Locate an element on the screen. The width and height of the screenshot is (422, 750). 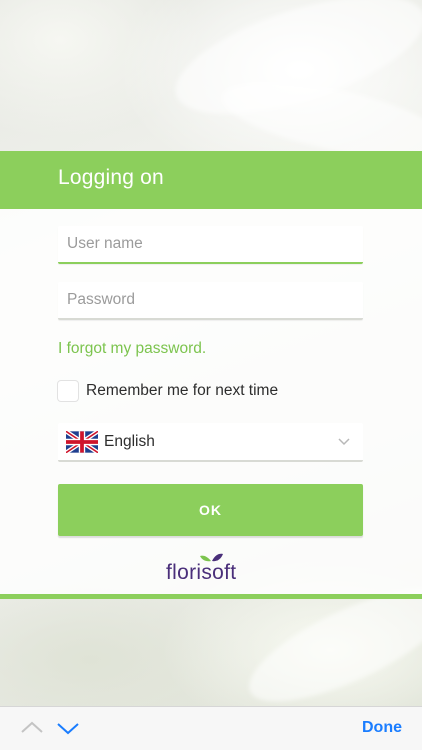
username-input is located at coordinates (210, 244).